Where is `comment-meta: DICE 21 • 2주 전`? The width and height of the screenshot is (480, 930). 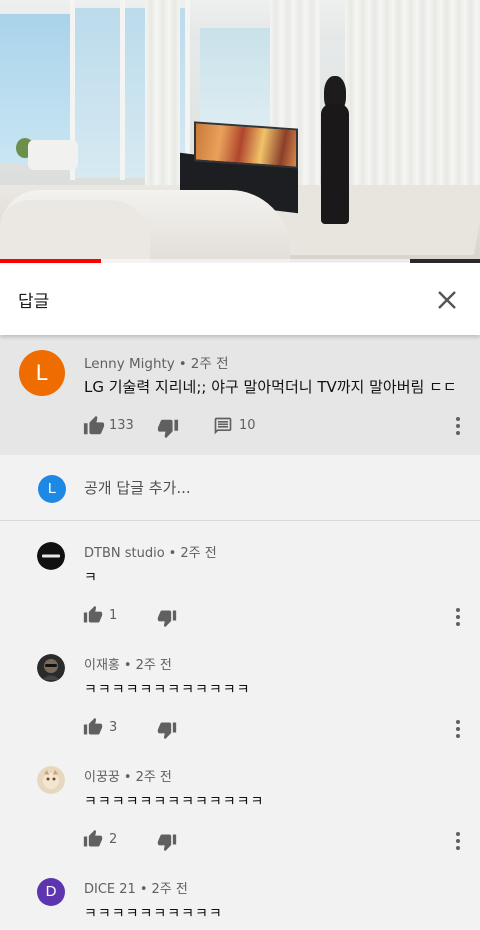 comment-meta: DICE 21 • 2주 전 is located at coordinates (136, 887).